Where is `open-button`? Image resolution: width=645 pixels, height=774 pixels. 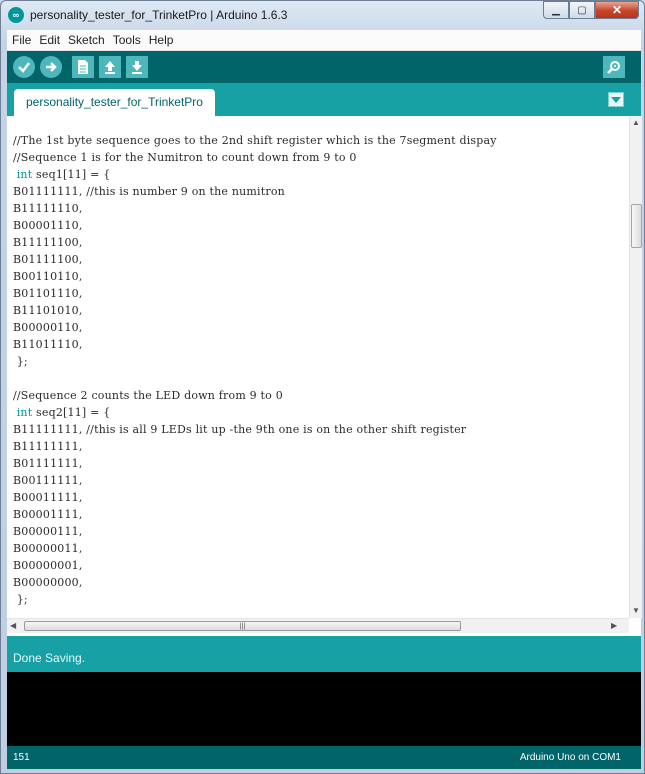
open-button is located at coordinates (110, 67).